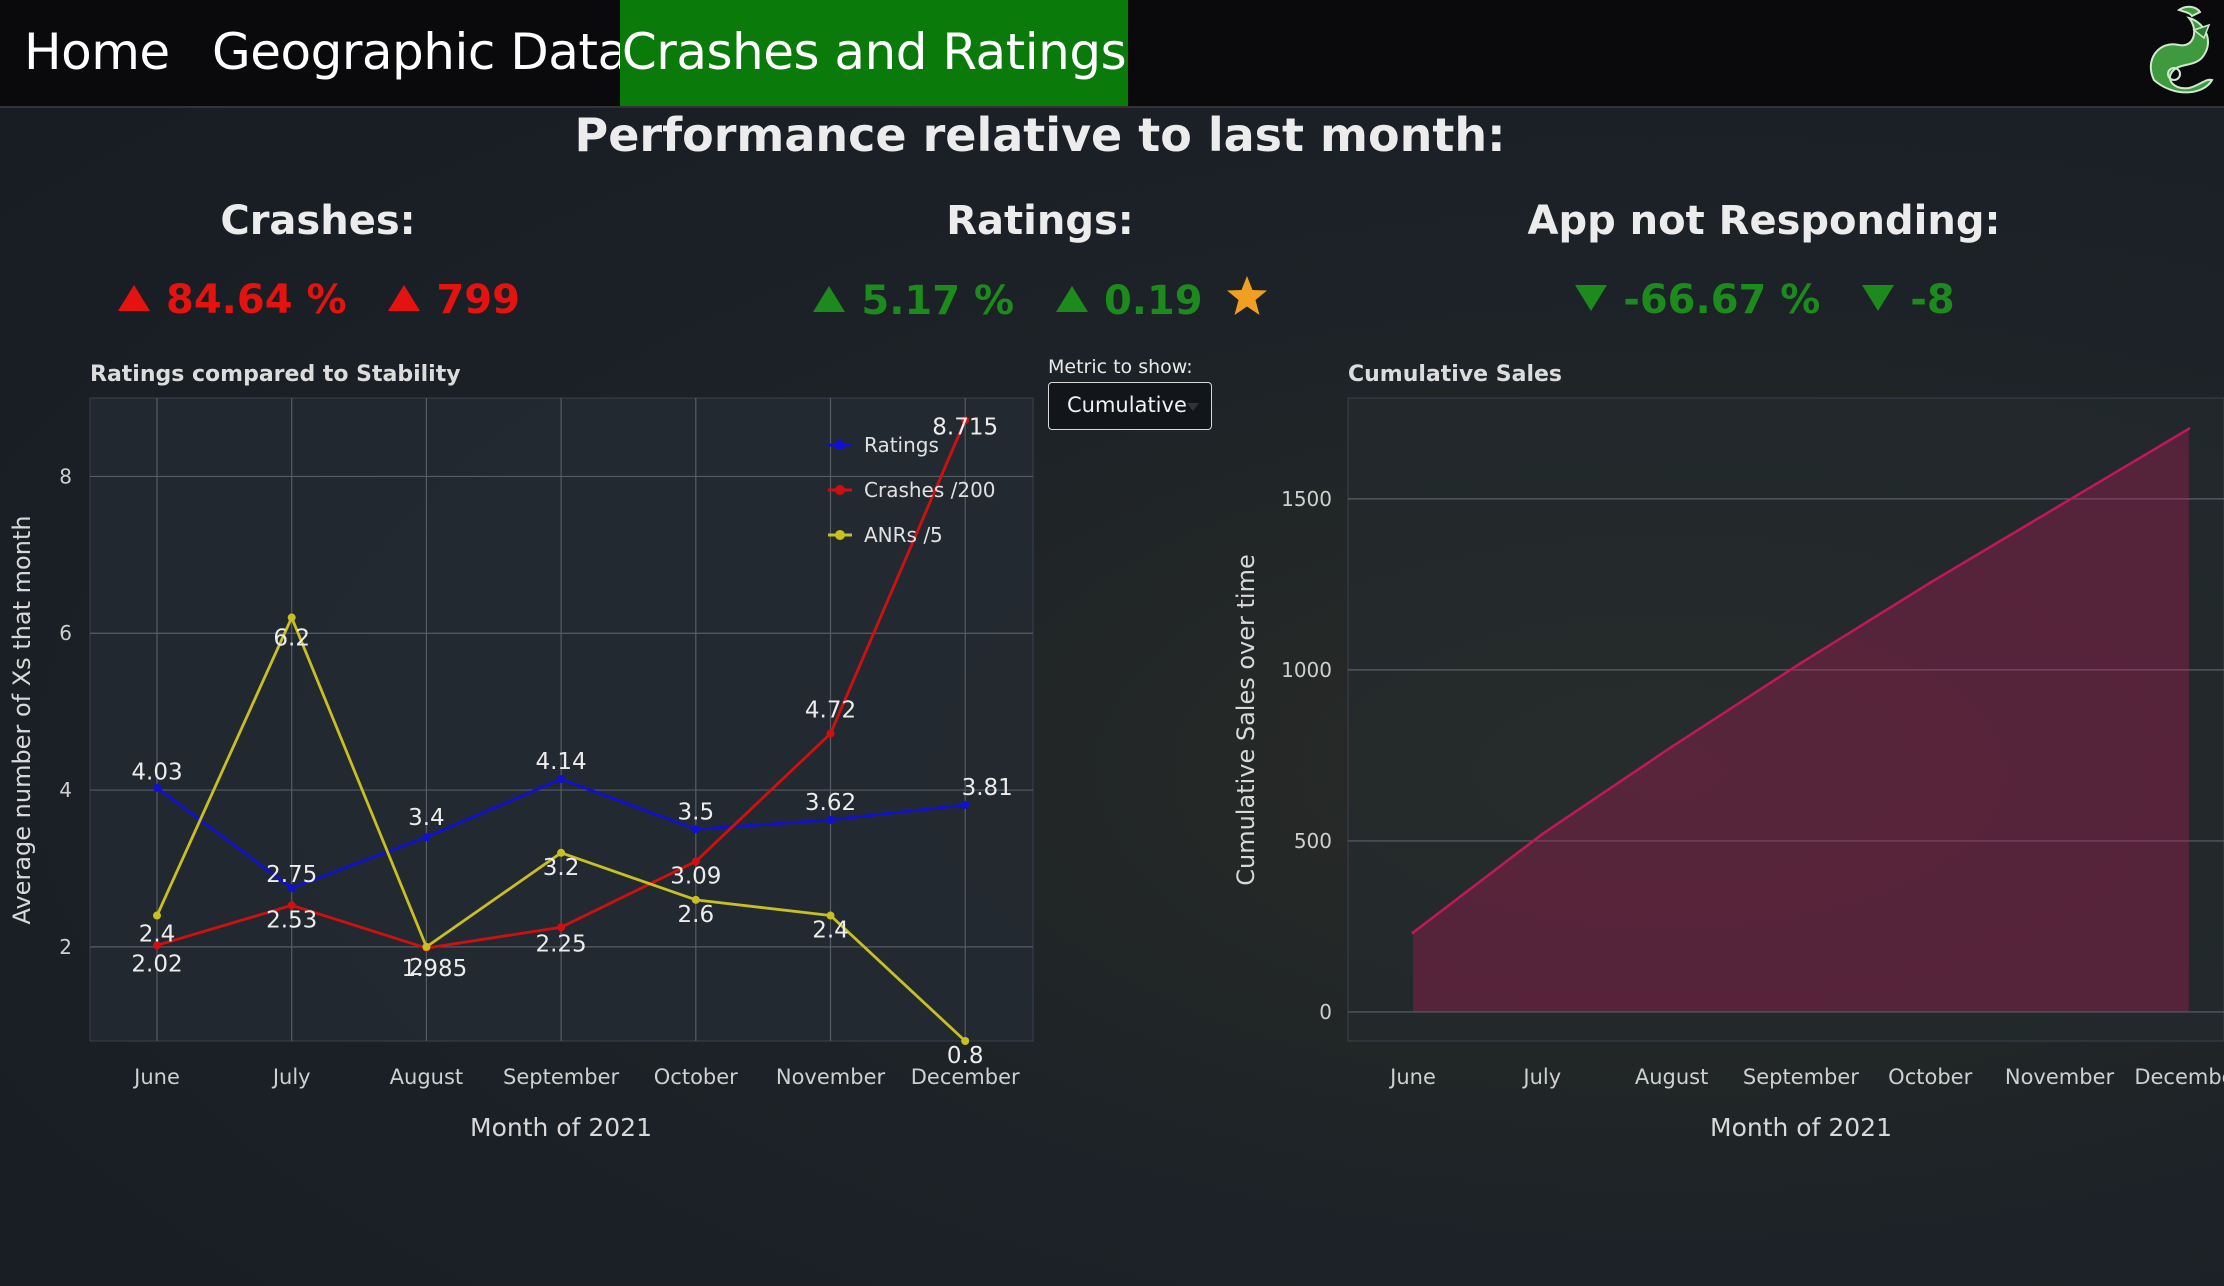 The width and height of the screenshot is (2224, 1286). Describe the element at coordinates (420, 53) in the screenshot. I see `nav-tab-geographic-data: Geographic Data` at that location.